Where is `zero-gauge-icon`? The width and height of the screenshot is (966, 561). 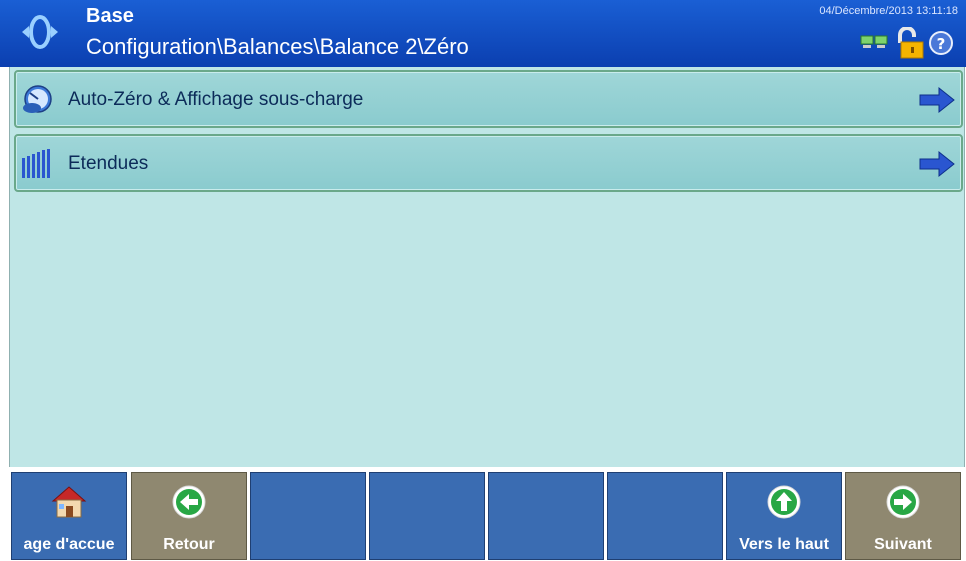 zero-gauge-icon is located at coordinates (37, 99).